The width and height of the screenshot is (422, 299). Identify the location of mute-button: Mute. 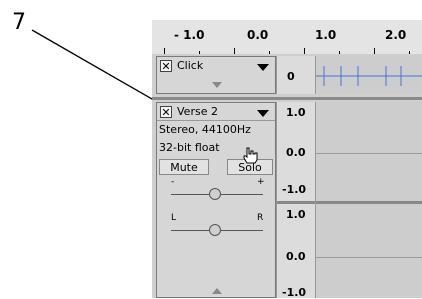
(184, 167).